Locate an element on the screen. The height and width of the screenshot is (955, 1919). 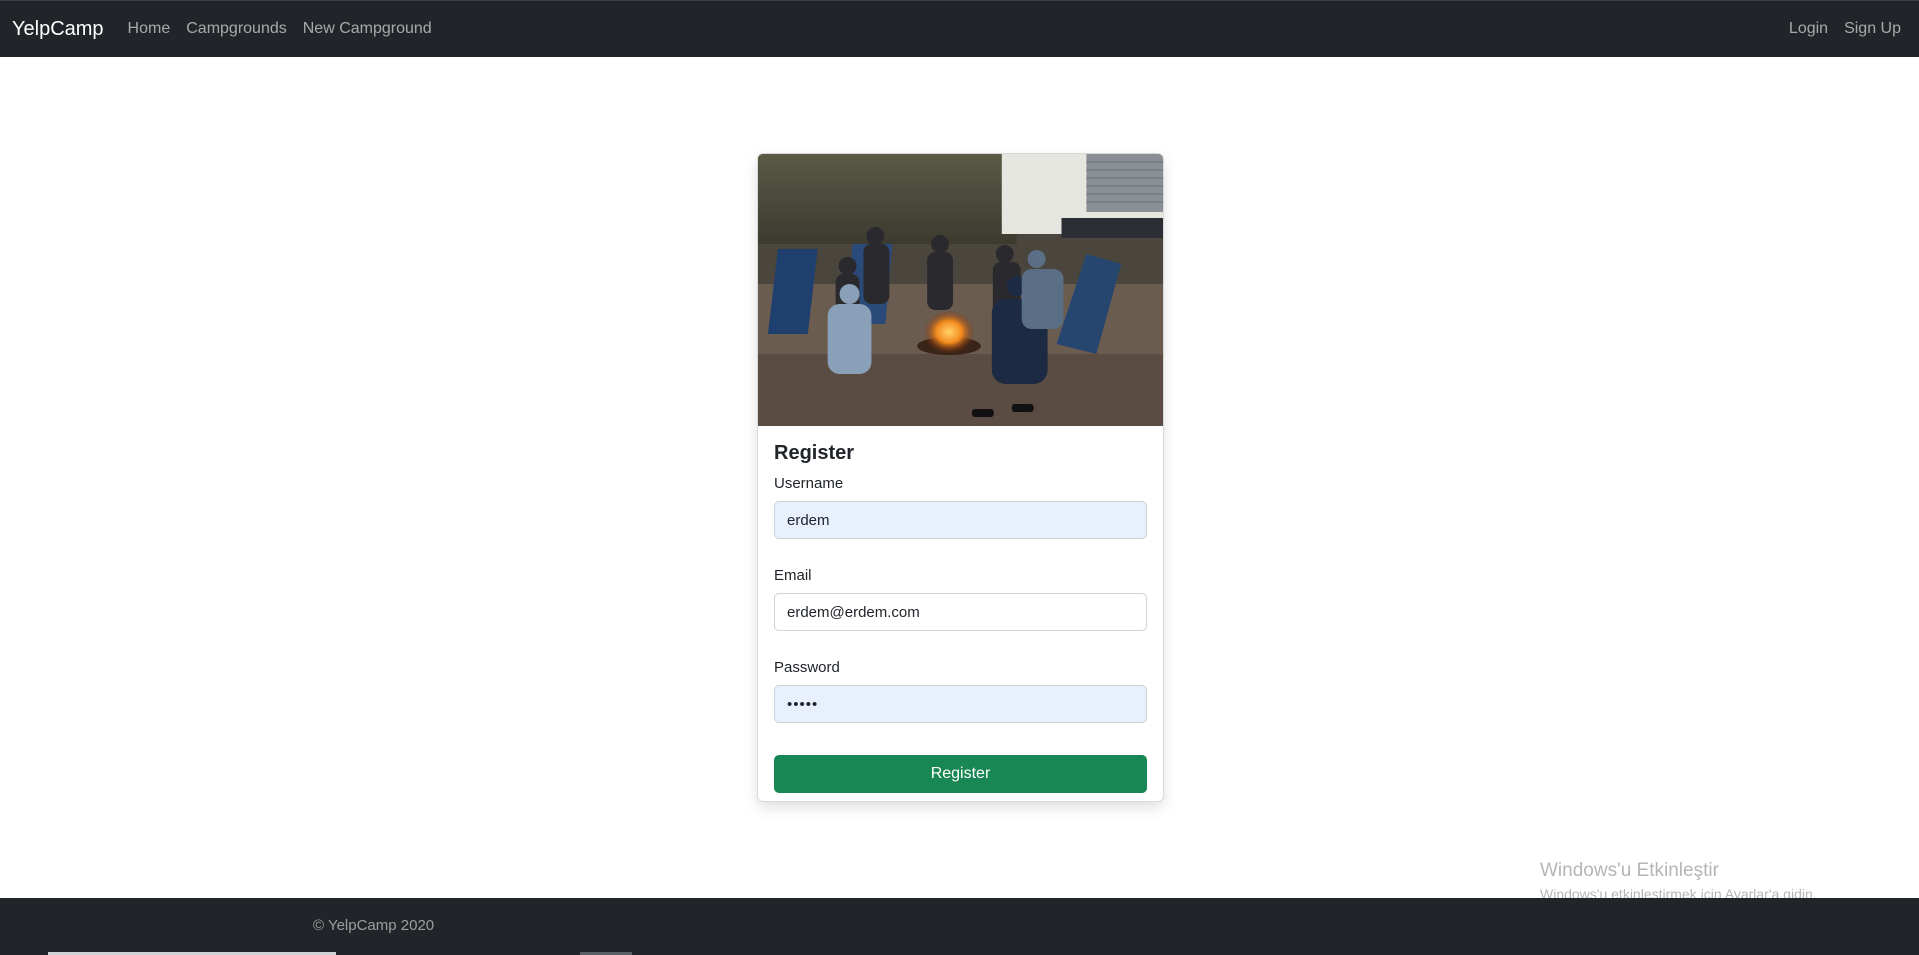
nav-signup-link: Sign Up is located at coordinates (1872, 29).